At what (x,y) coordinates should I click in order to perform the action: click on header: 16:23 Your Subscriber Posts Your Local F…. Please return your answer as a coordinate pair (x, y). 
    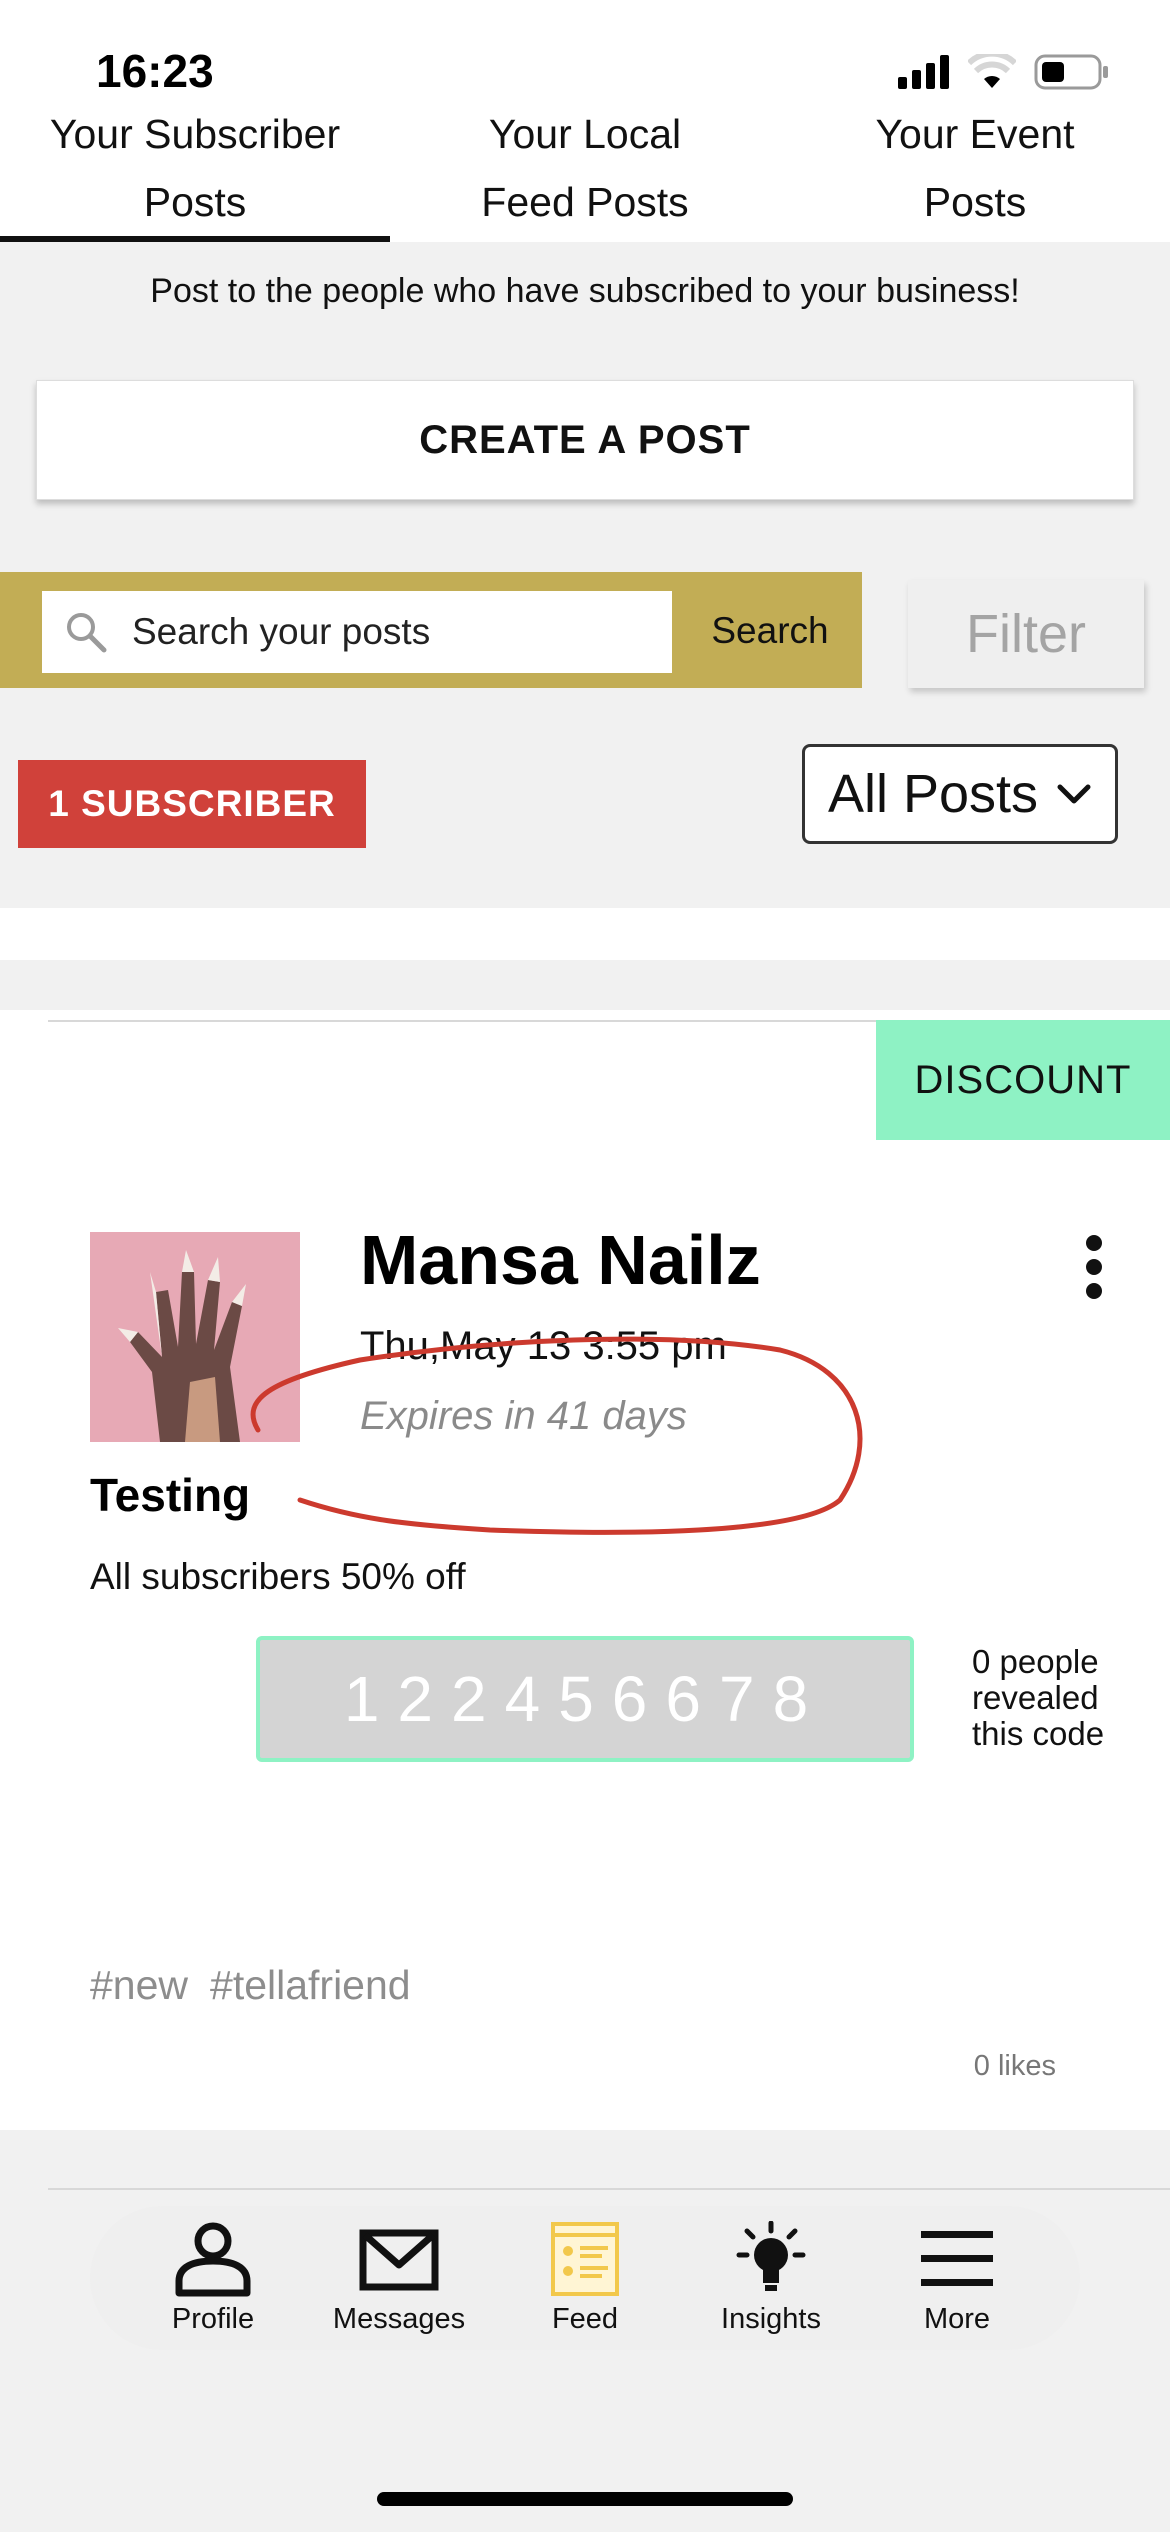
    Looking at the image, I should click on (585, 121).